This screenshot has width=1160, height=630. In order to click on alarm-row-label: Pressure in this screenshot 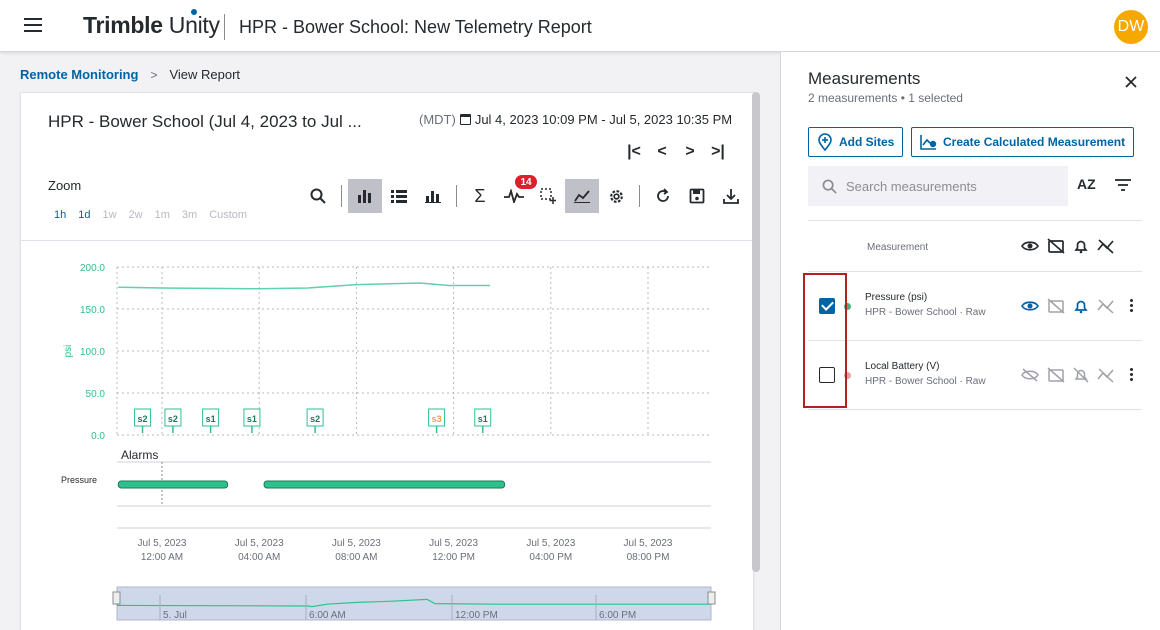, I will do `click(79, 480)`.